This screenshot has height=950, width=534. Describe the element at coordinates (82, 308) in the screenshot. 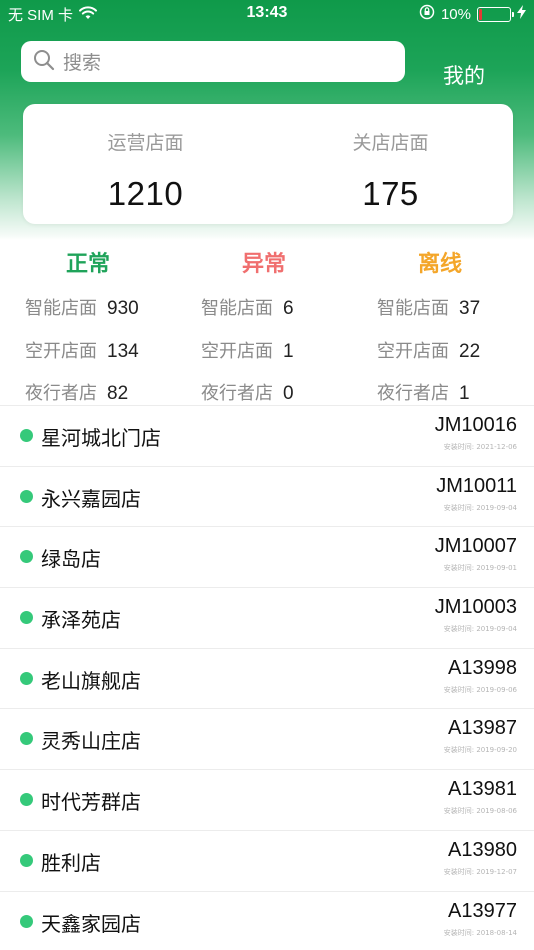

I see `stat-smart: 智能店面 930` at that location.